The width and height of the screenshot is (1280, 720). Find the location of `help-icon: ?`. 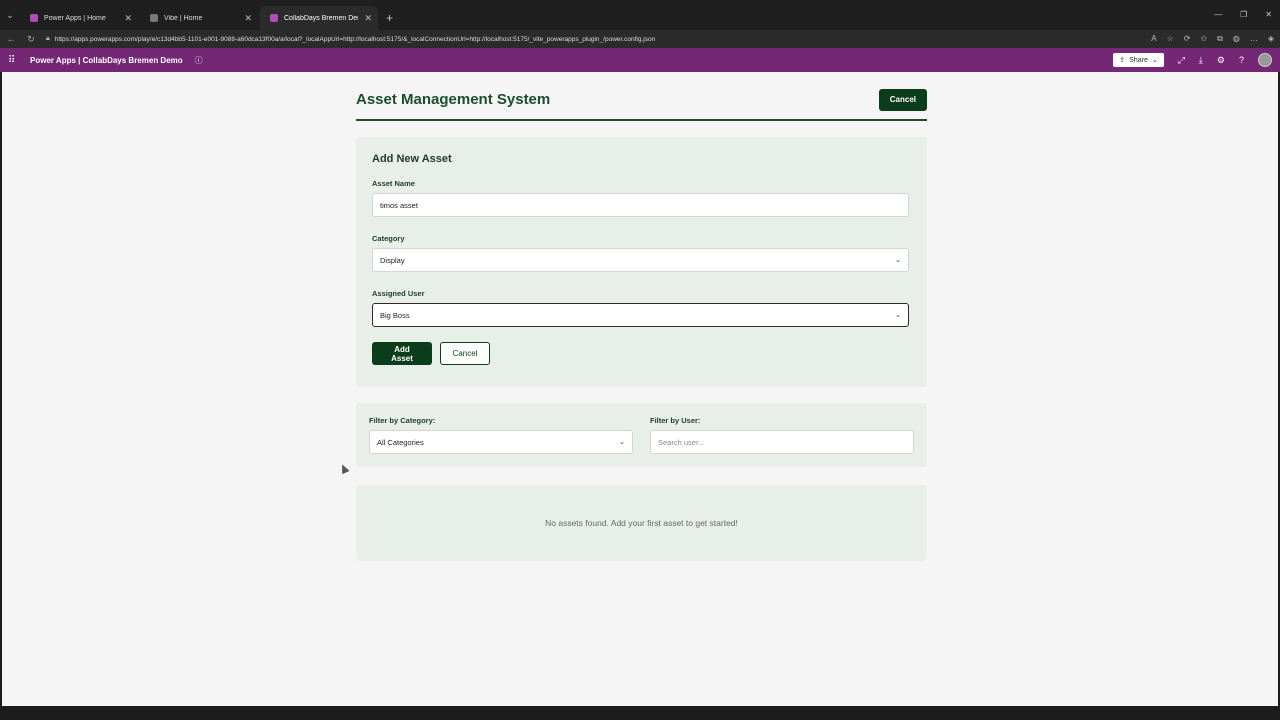

help-icon: ? is located at coordinates (1241, 60).